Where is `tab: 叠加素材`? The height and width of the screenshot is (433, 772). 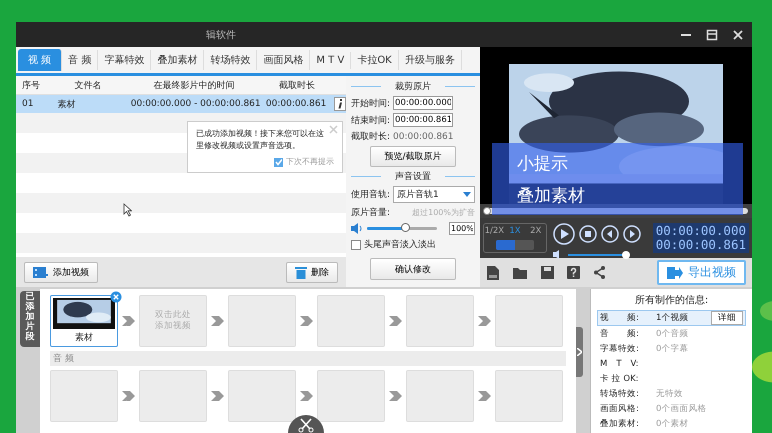 tab: 叠加素材 is located at coordinates (177, 60).